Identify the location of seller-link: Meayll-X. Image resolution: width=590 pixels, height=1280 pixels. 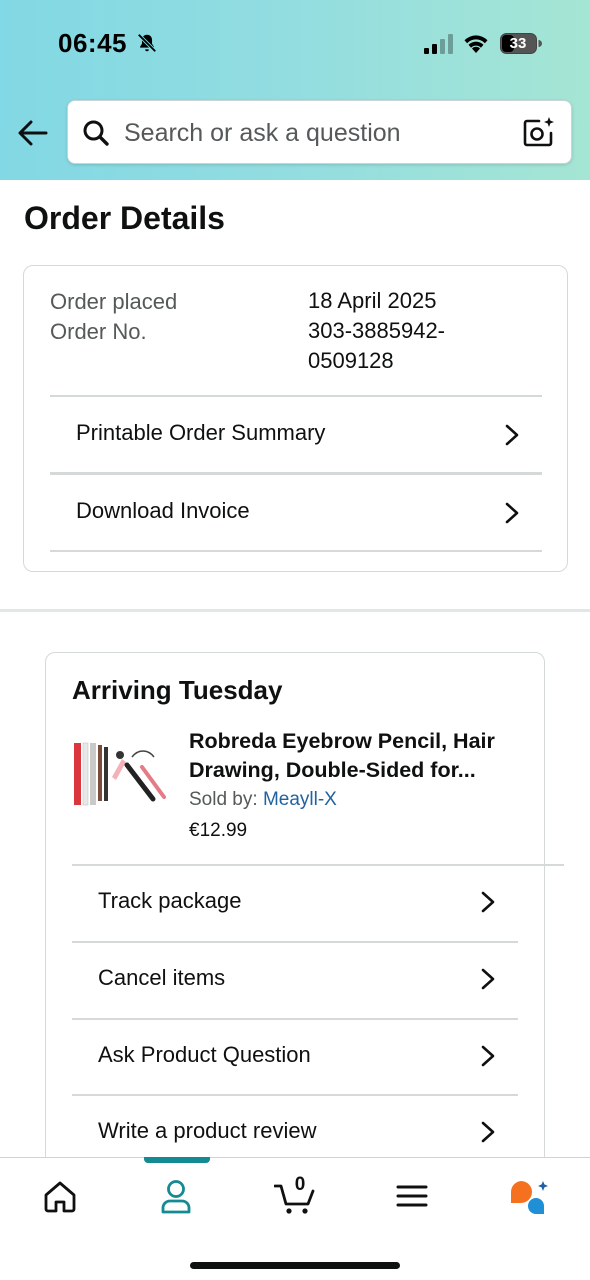
(300, 799).